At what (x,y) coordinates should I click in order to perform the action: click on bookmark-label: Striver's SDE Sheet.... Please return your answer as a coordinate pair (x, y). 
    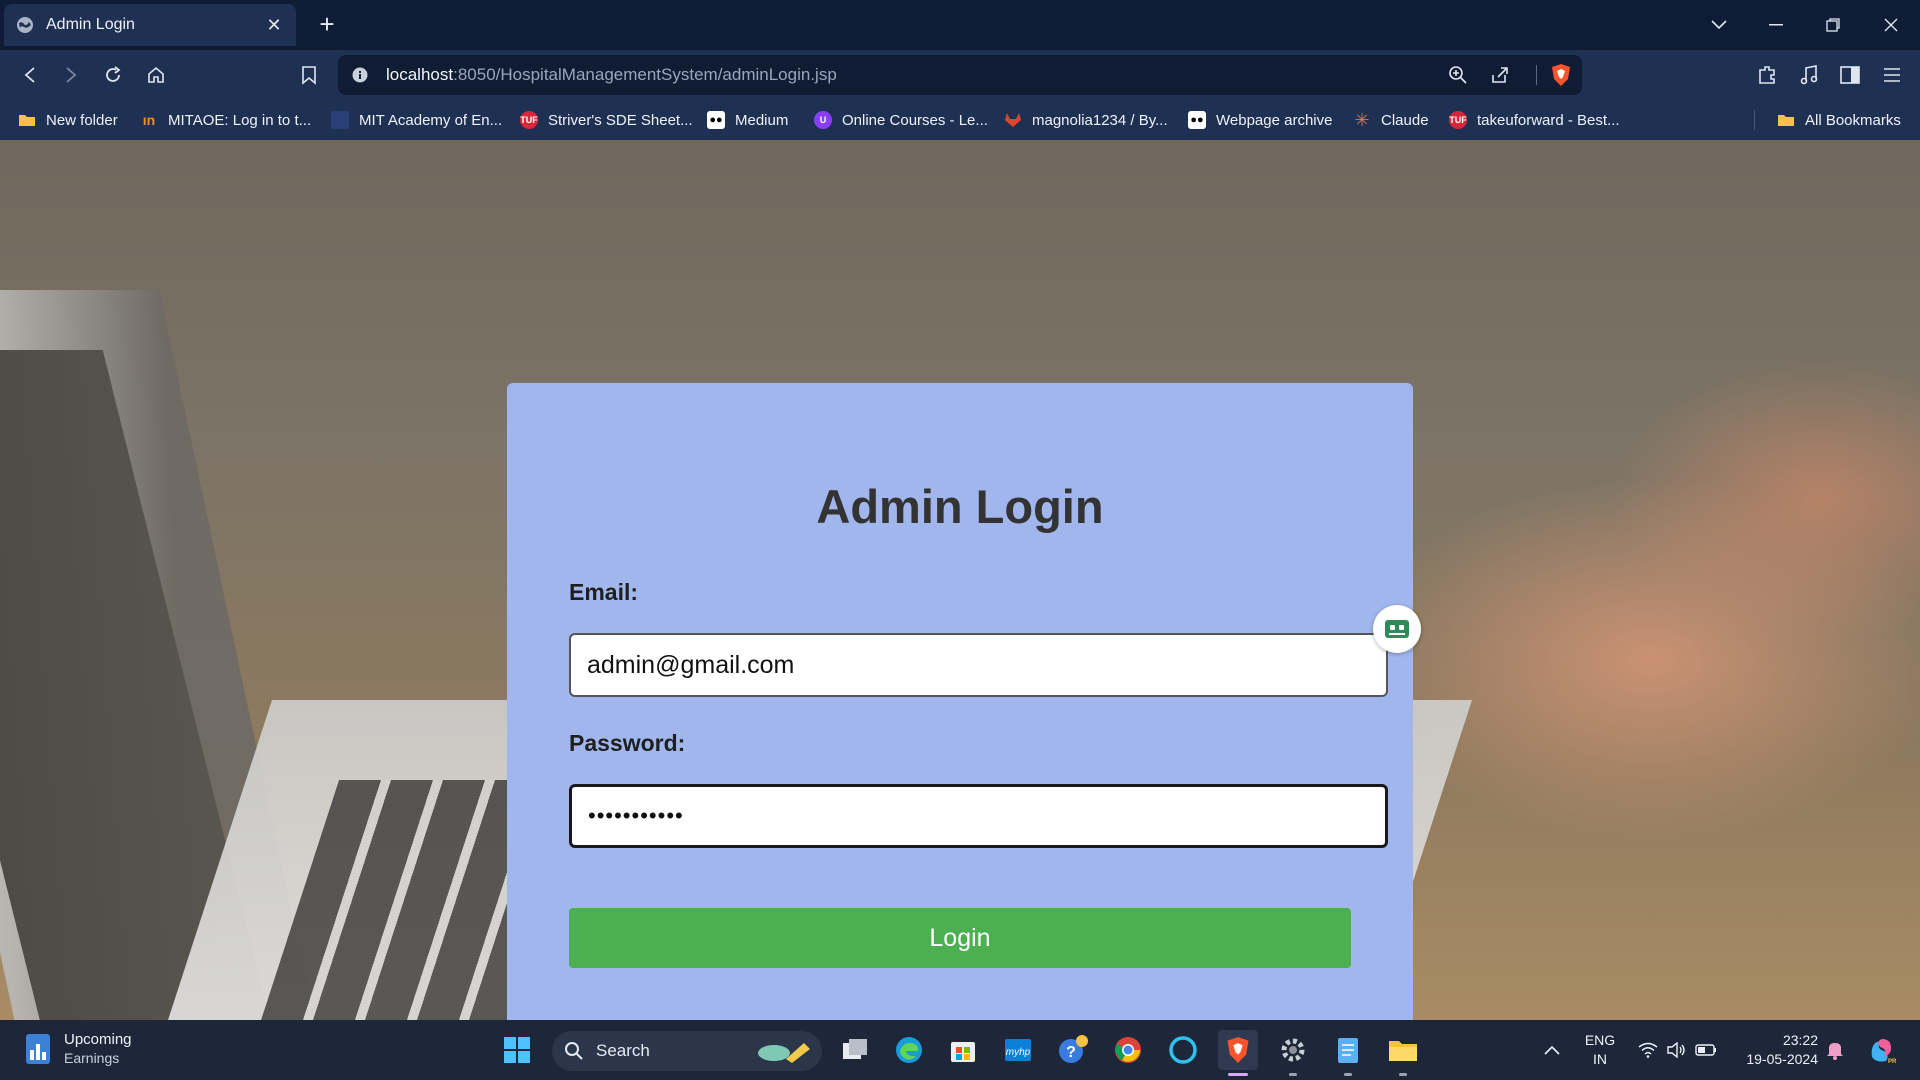
    Looking at the image, I should click on (620, 120).